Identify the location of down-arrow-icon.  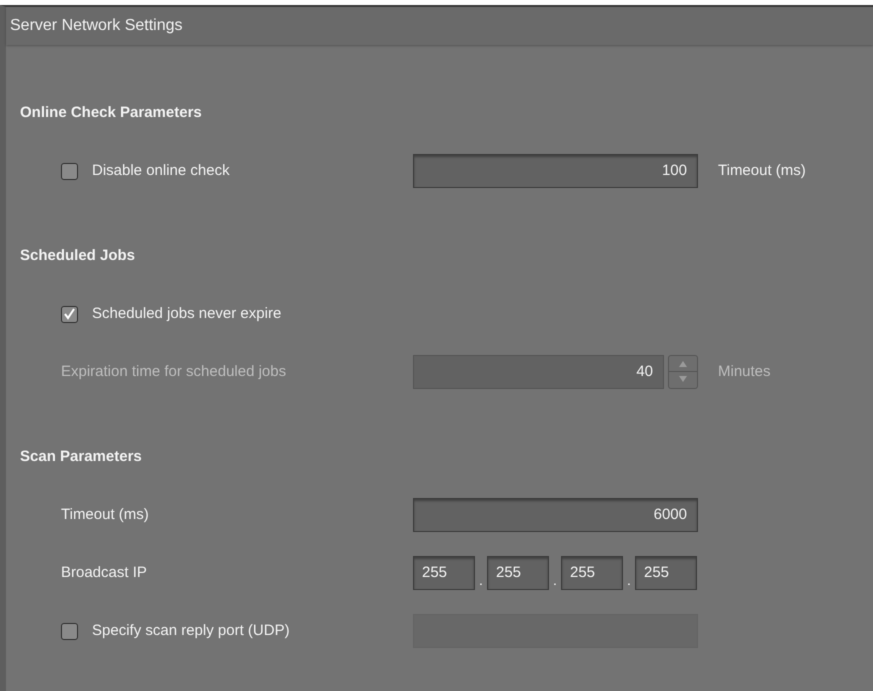
(683, 379).